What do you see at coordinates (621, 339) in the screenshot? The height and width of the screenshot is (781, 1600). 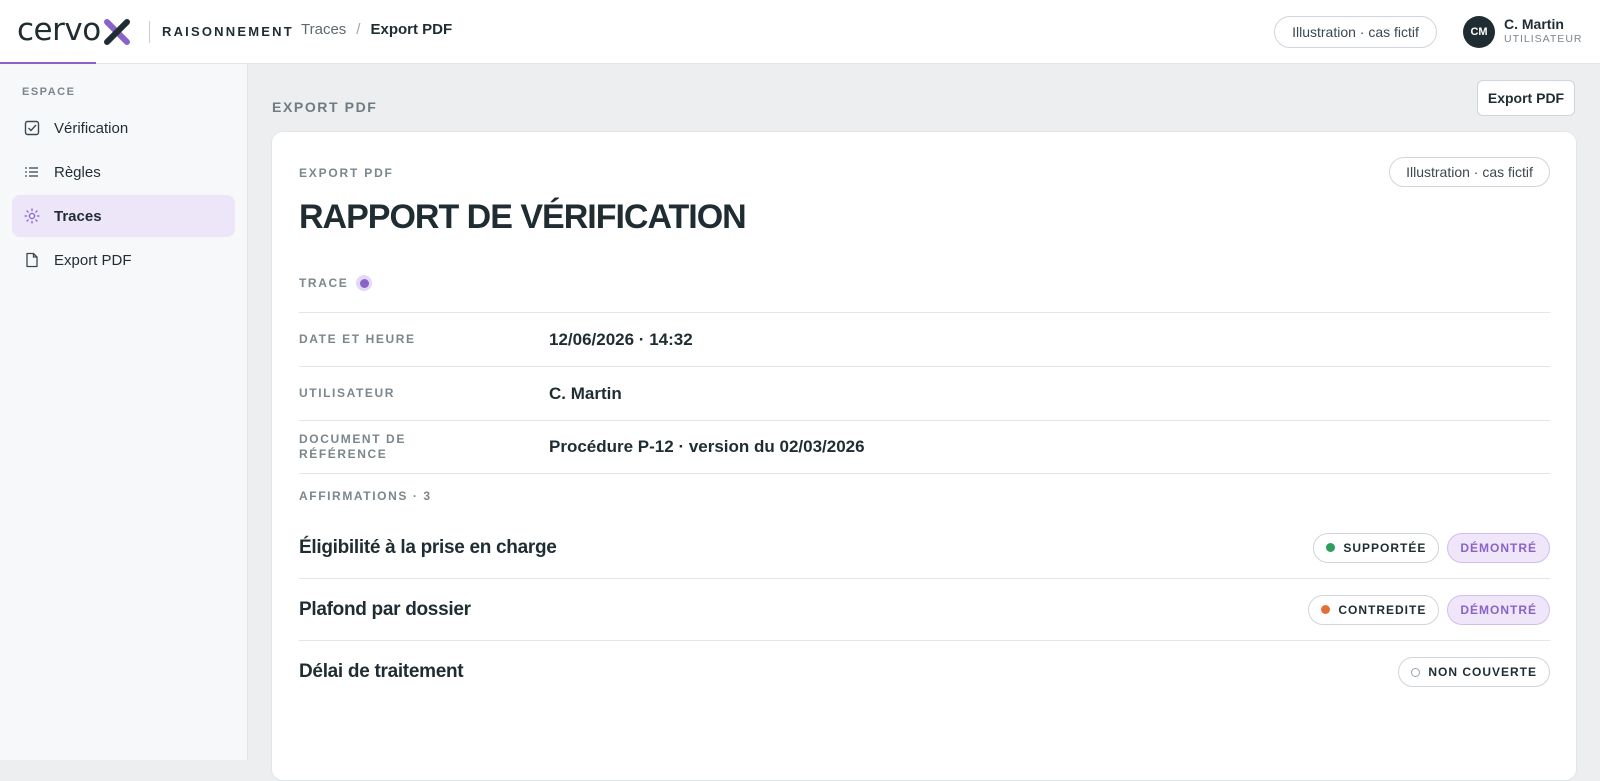 I see `metadata-value: 12/06/2026 · 14:32` at bounding box center [621, 339].